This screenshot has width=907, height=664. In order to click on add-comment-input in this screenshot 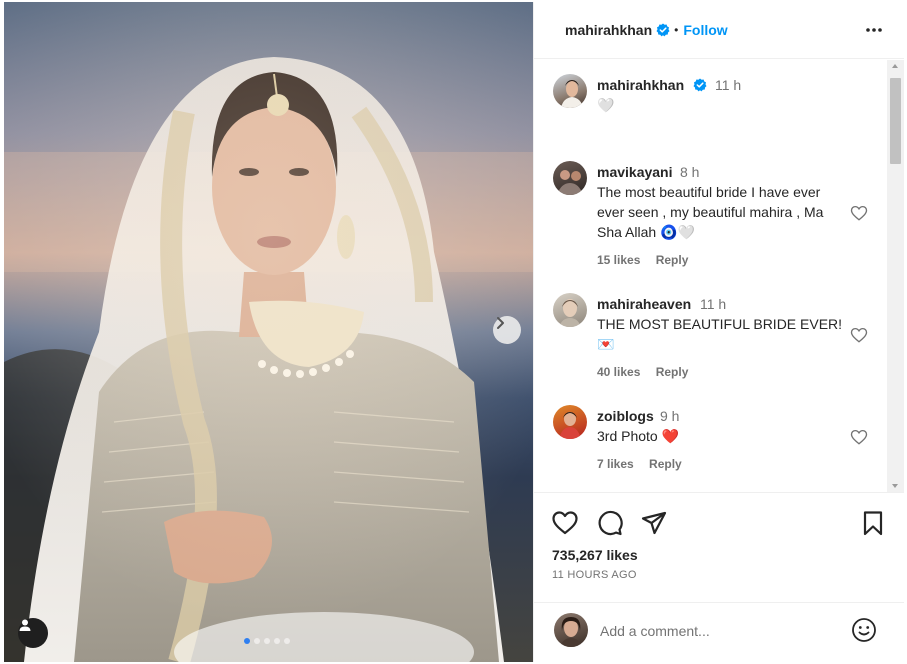, I will do `click(720, 631)`.